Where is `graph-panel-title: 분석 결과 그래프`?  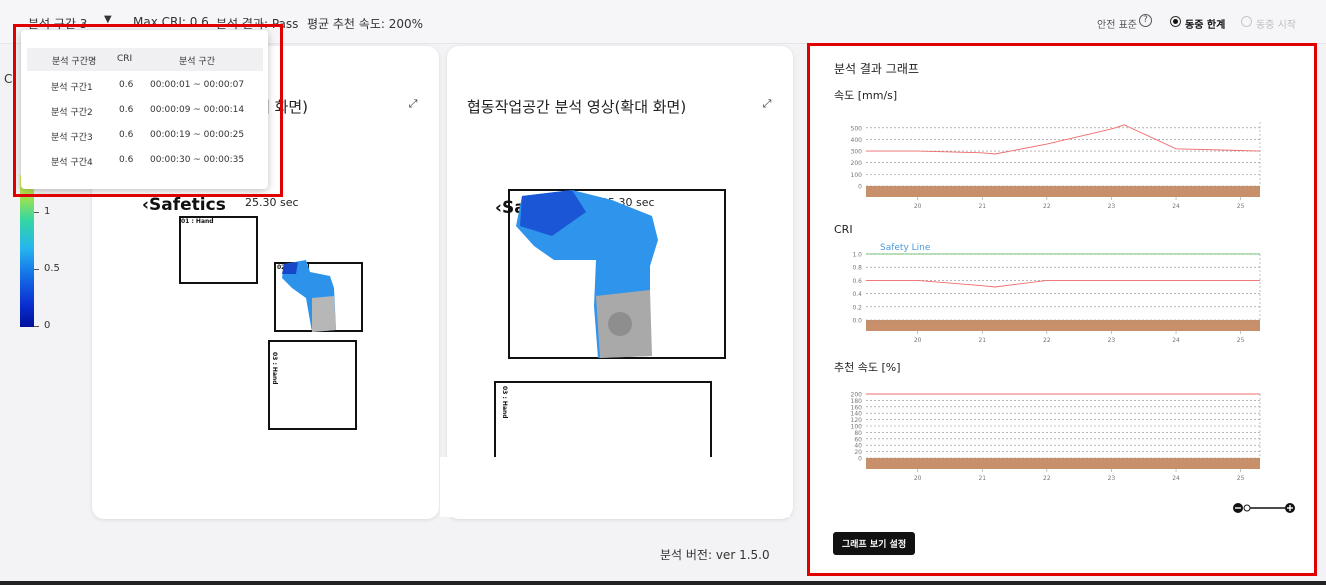 graph-panel-title: 분석 결과 그래프 is located at coordinates (876, 69).